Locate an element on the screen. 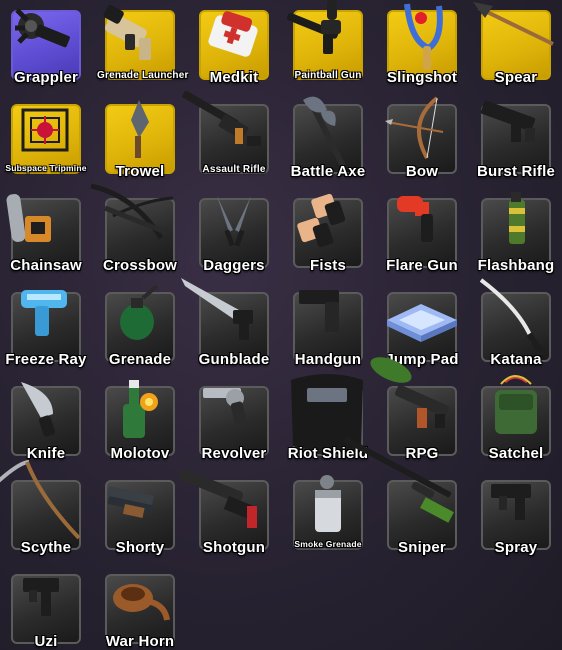 The image size is (562, 650). item-jump-pad: Jump Pad is located at coordinates (421, 330).